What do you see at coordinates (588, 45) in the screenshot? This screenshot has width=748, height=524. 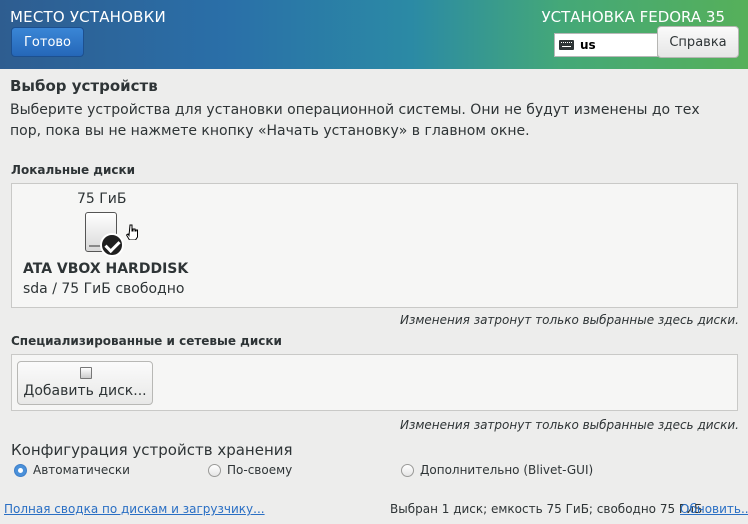 I see `keyboard-layout-label: us` at bounding box center [588, 45].